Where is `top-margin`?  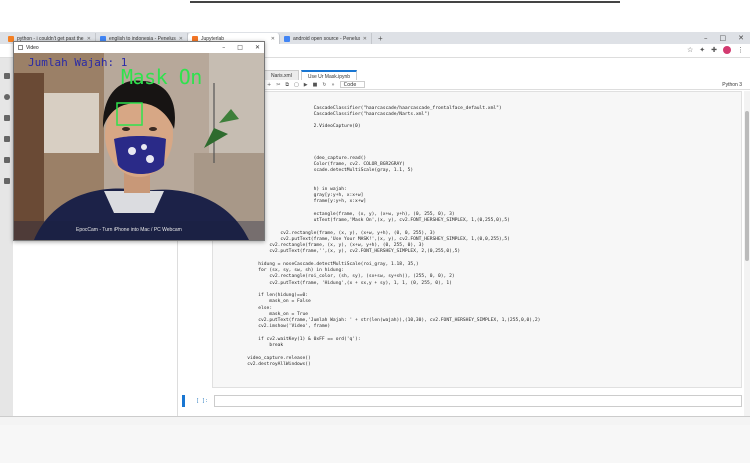 top-margin is located at coordinates (375, 16).